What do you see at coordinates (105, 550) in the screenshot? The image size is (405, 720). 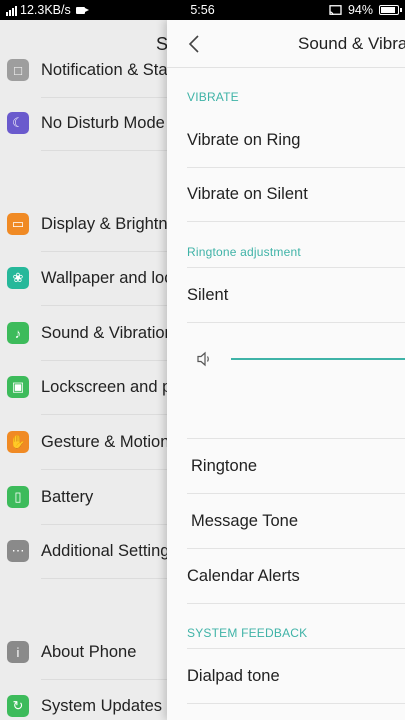 I see `settings-item-label: Additional Setting` at bounding box center [105, 550].